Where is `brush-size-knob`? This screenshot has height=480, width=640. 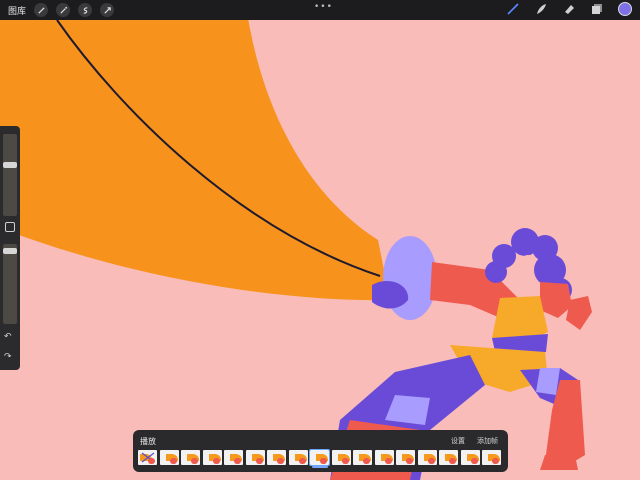
brush-size-knob is located at coordinates (10, 165).